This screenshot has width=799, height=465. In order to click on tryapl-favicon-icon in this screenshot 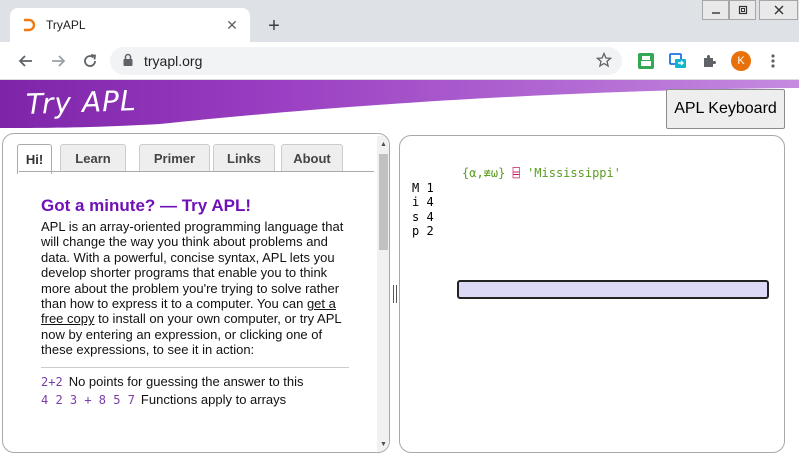, I will do `click(28, 25)`.